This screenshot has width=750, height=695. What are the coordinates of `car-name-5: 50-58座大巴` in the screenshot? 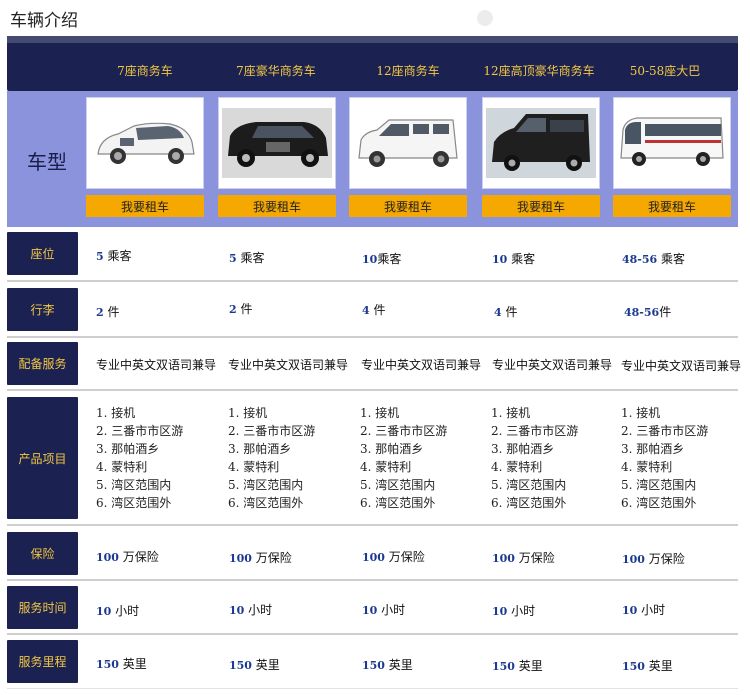 It's located at (665, 71).